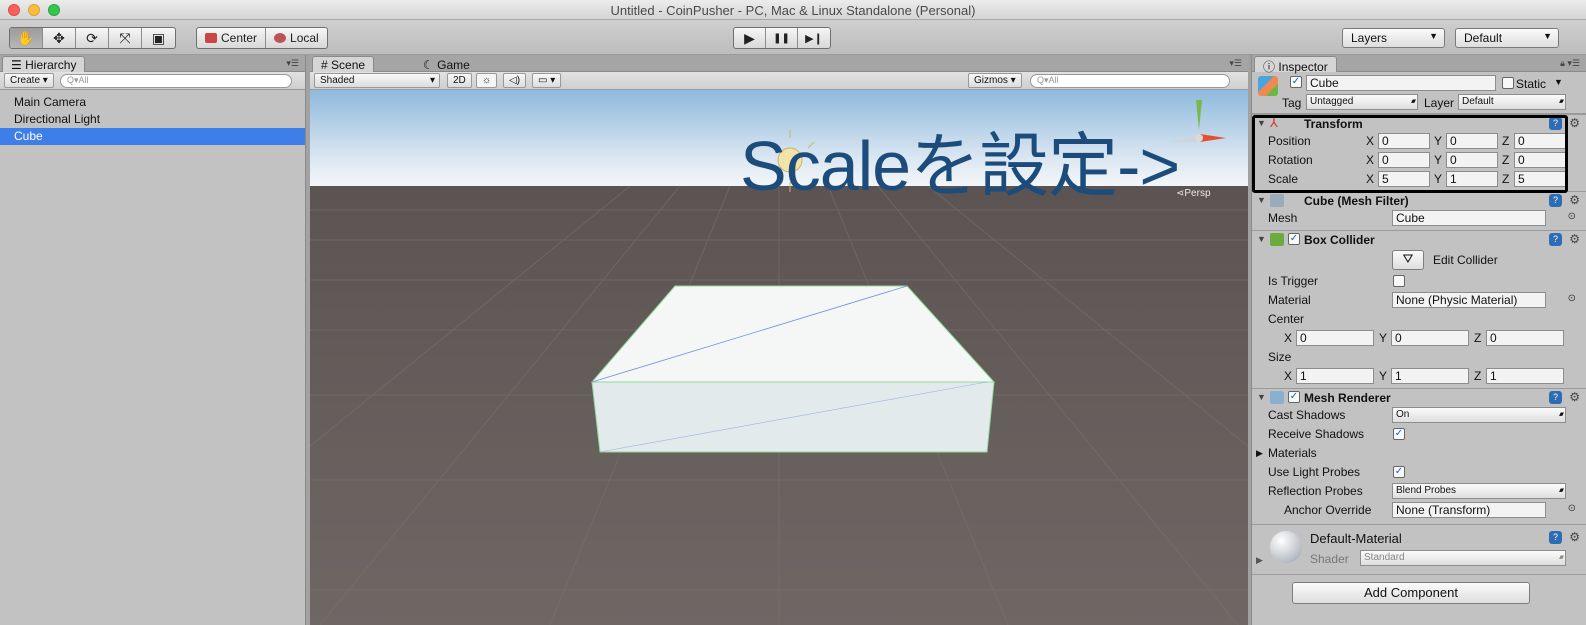  I want to click on local-icon, so click(280, 38).